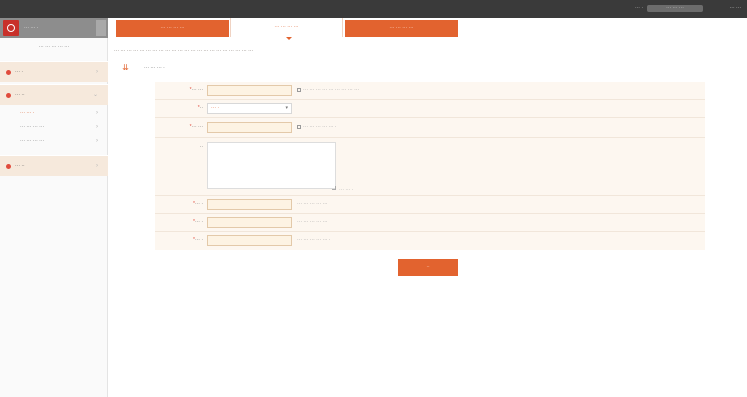  I want to click on char-count: ··· ··· ·, so click(346, 190).